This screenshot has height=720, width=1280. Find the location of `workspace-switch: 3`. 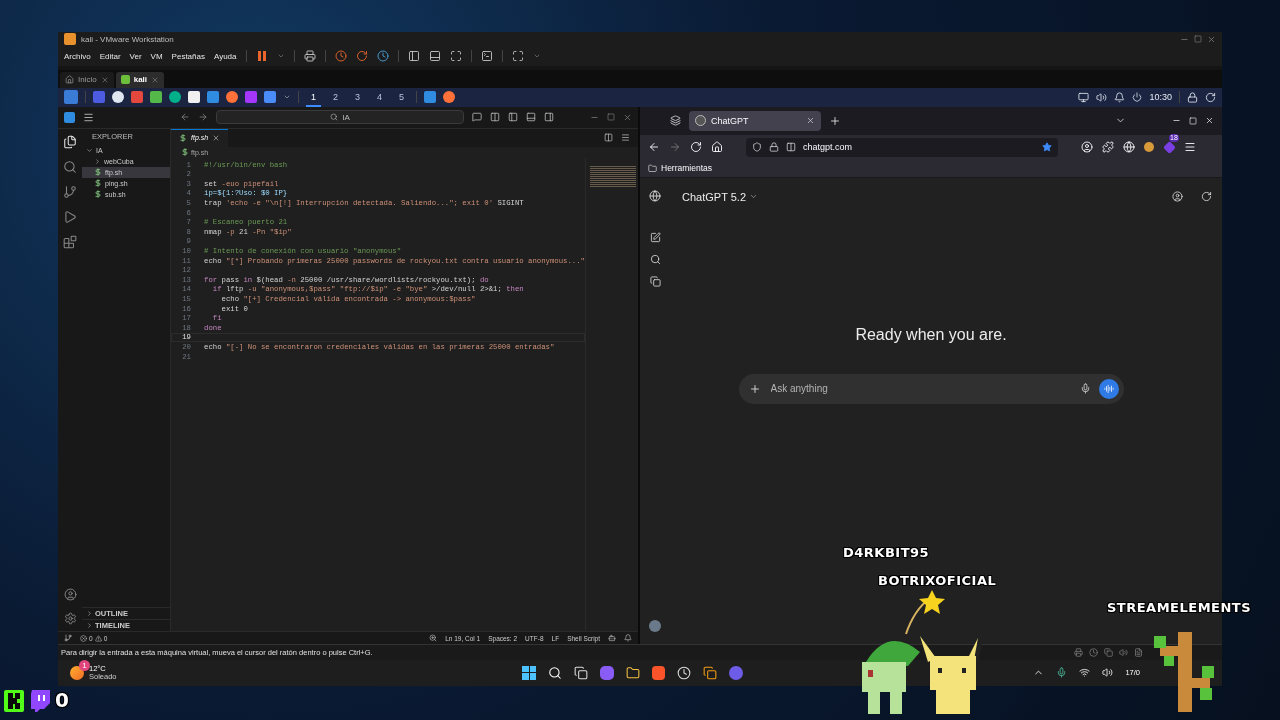

workspace-switch: 3 is located at coordinates (357, 97).